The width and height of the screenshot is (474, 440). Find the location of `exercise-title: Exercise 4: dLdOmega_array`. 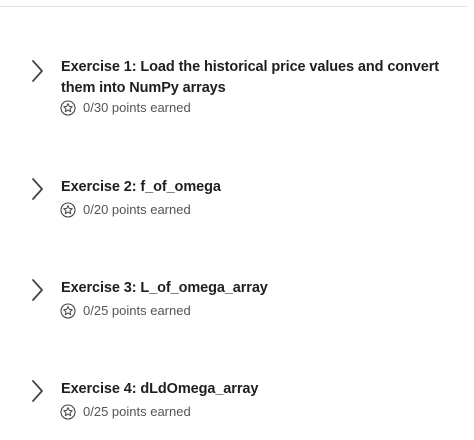

exercise-title: Exercise 4: dLdOmega_array is located at coordinates (261, 389).